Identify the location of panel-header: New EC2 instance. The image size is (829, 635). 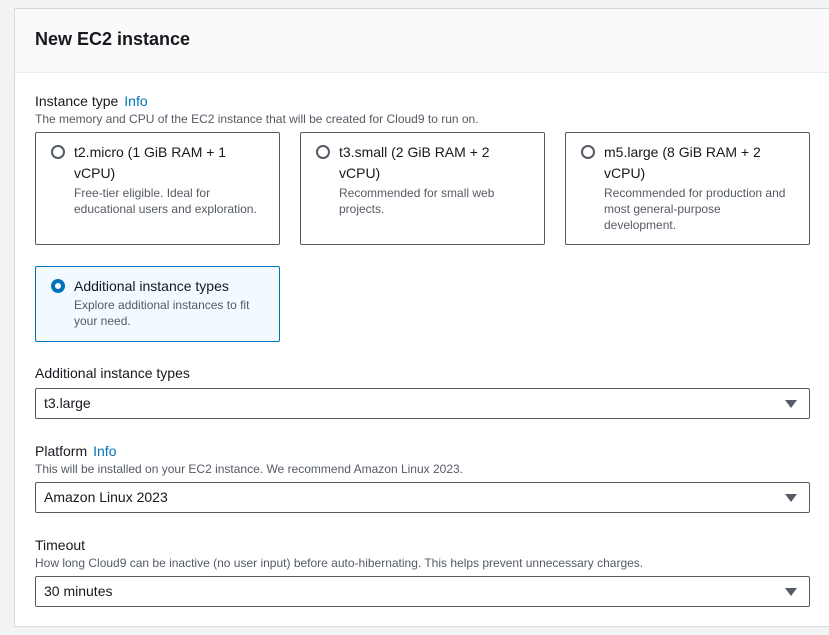
(422, 41).